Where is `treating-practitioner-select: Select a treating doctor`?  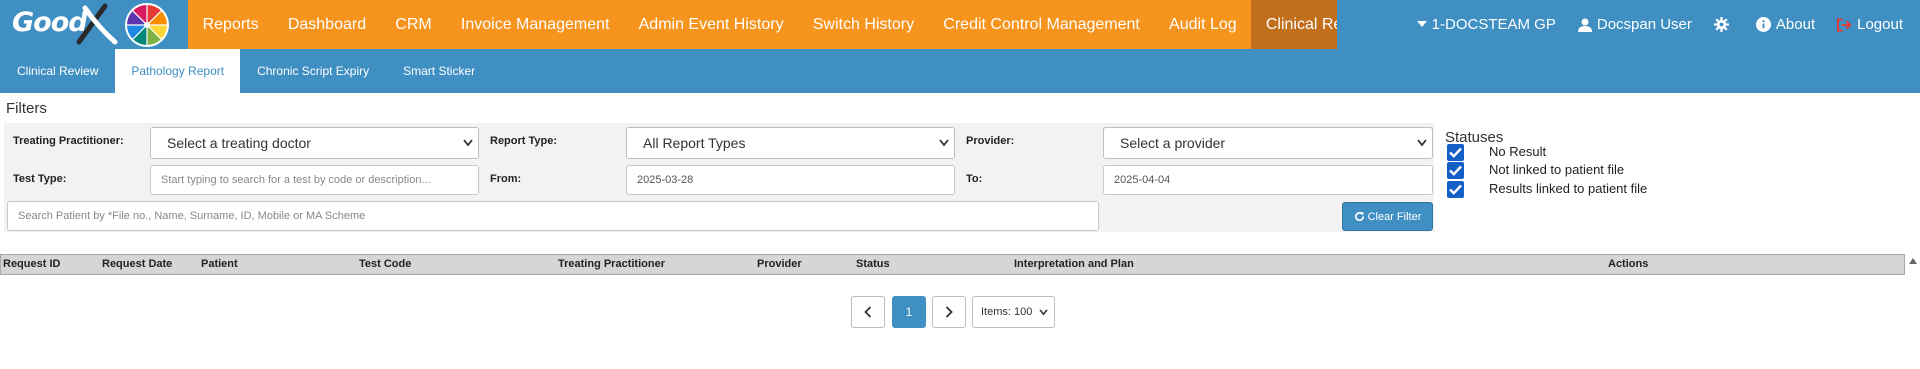 treating-practitioner-select: Select a treating doctor is located at coordinates (314, 143).